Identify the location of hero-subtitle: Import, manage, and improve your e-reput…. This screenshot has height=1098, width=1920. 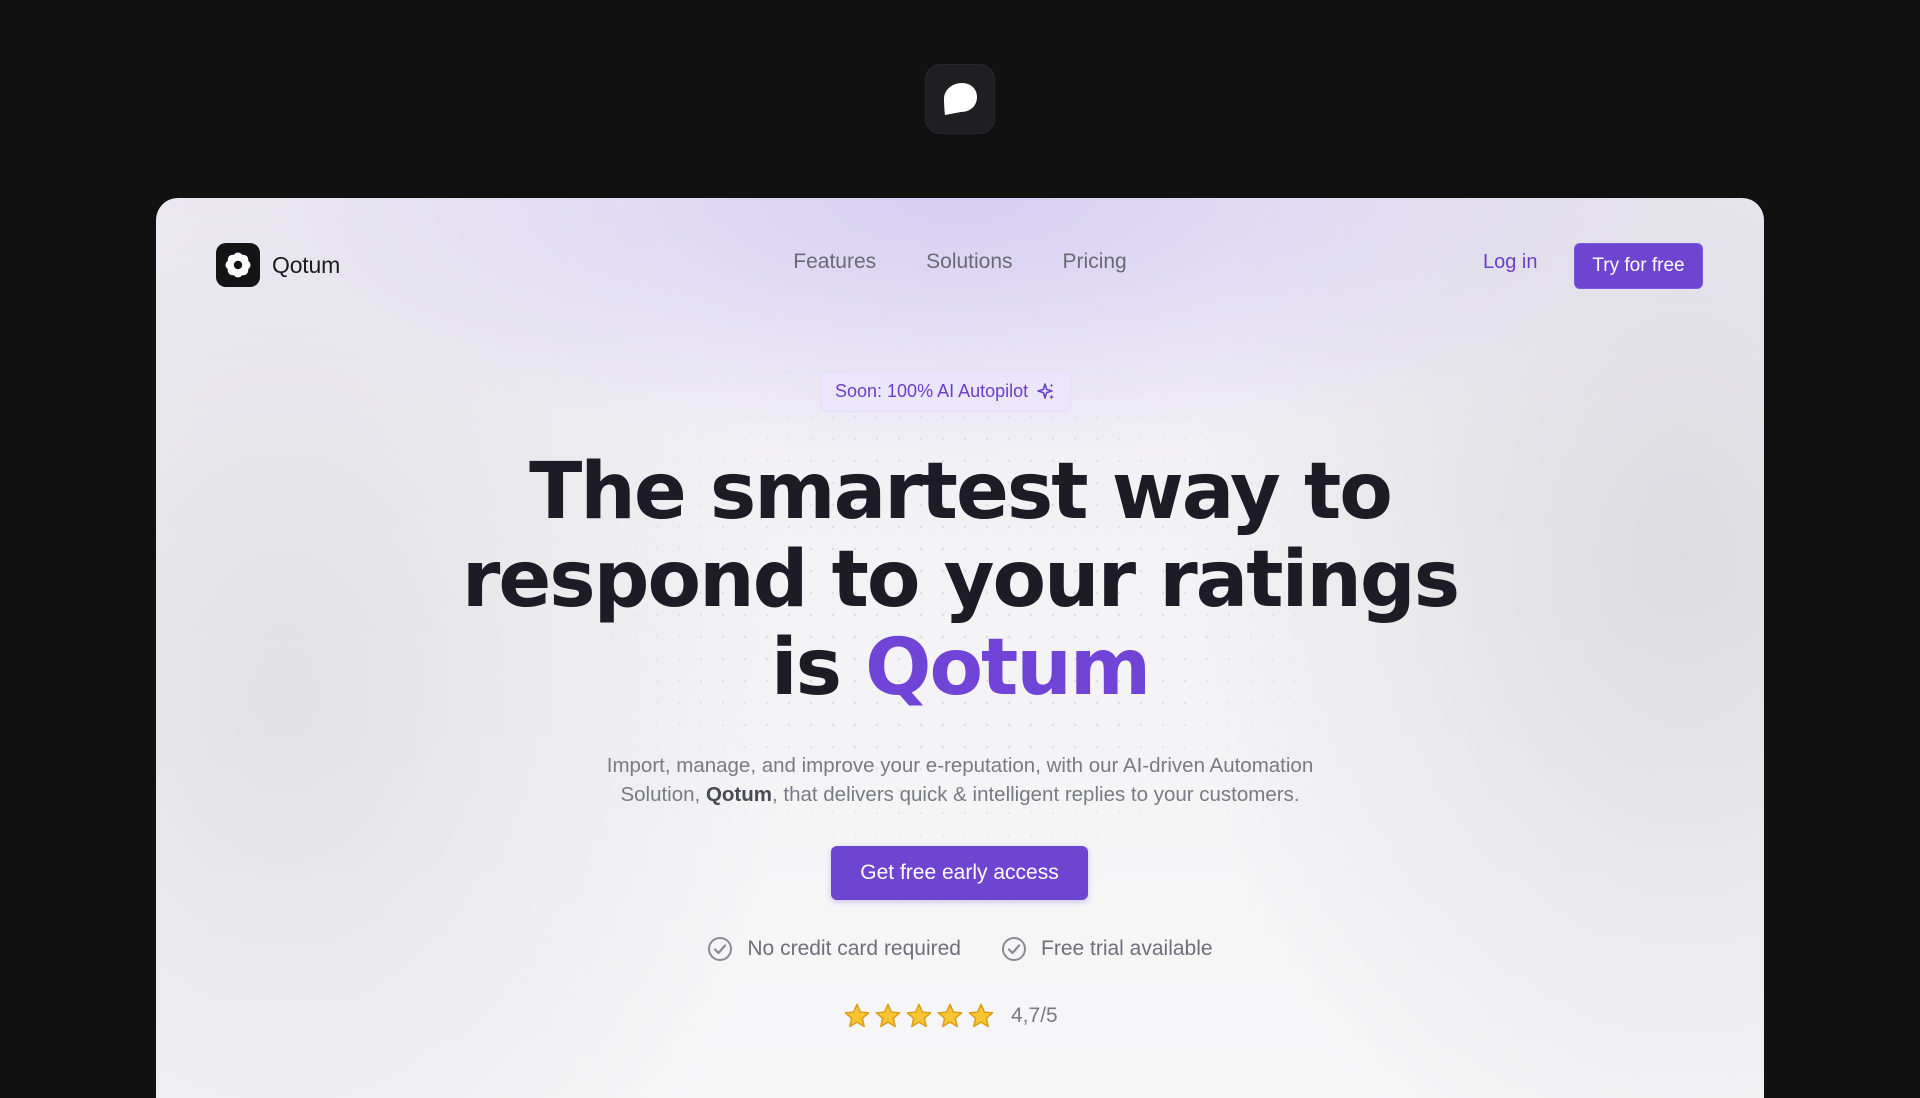
(960, 780).